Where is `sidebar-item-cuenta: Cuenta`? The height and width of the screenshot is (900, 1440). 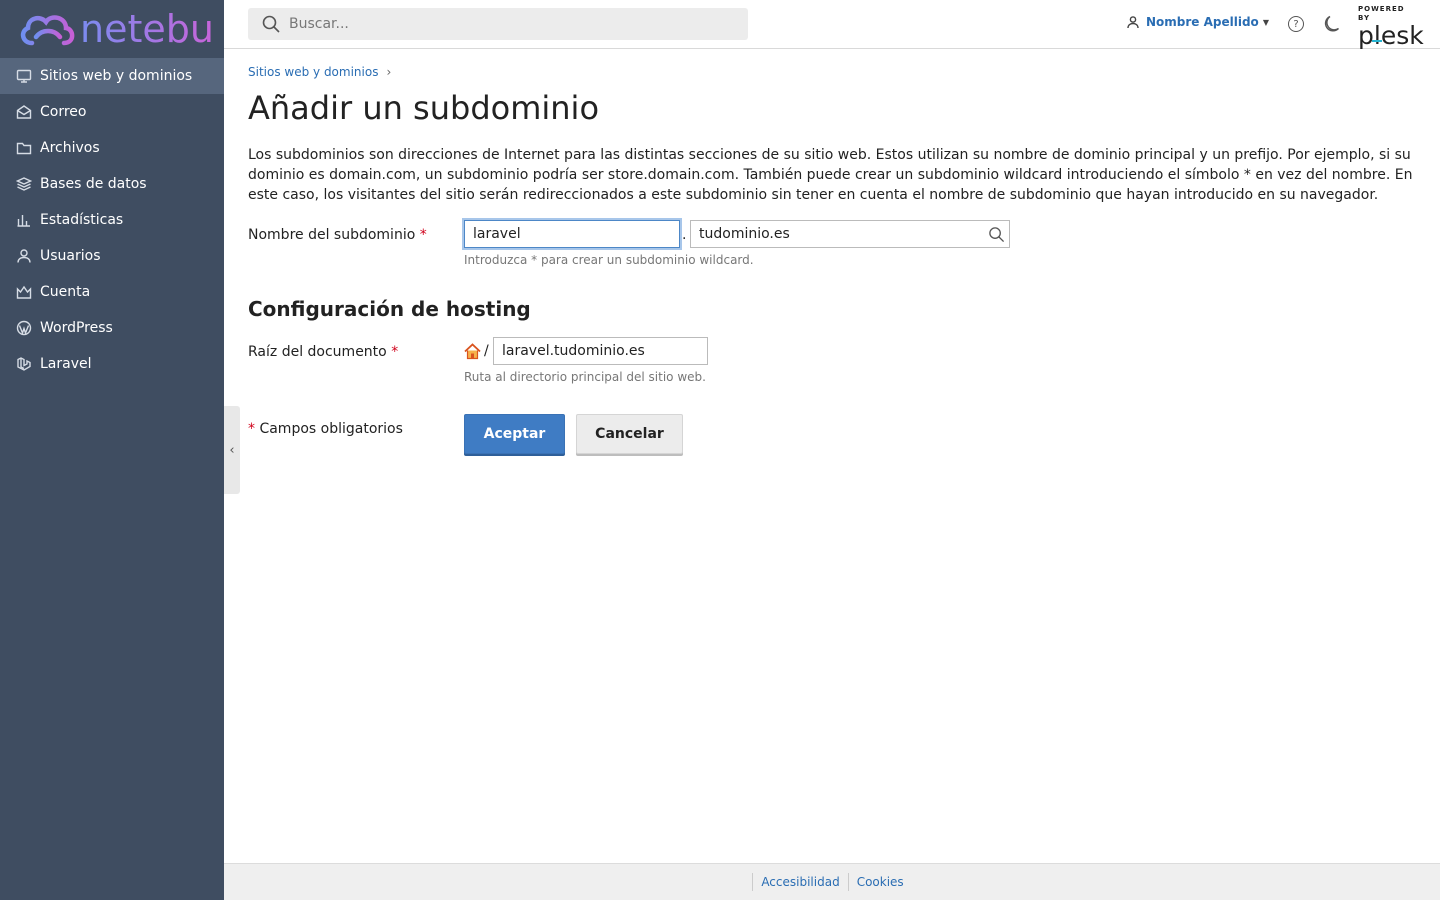
sidebar-item-cuenta: Cuenta is located at coordinates (112, 292).